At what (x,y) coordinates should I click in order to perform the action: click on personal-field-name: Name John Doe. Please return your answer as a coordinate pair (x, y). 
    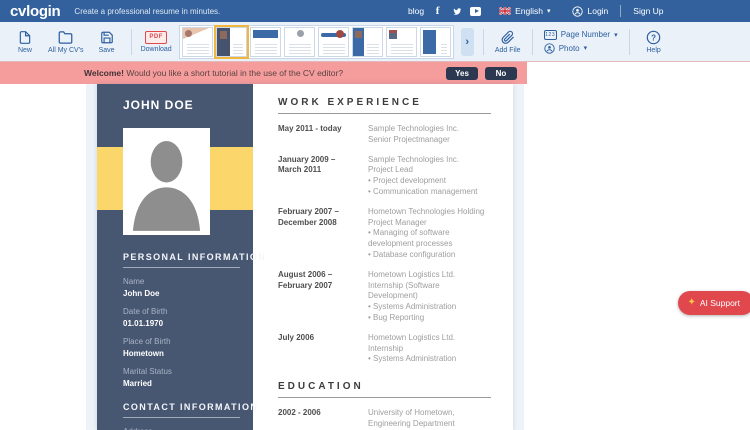
    Looking at the image, I should click on (181, 287).